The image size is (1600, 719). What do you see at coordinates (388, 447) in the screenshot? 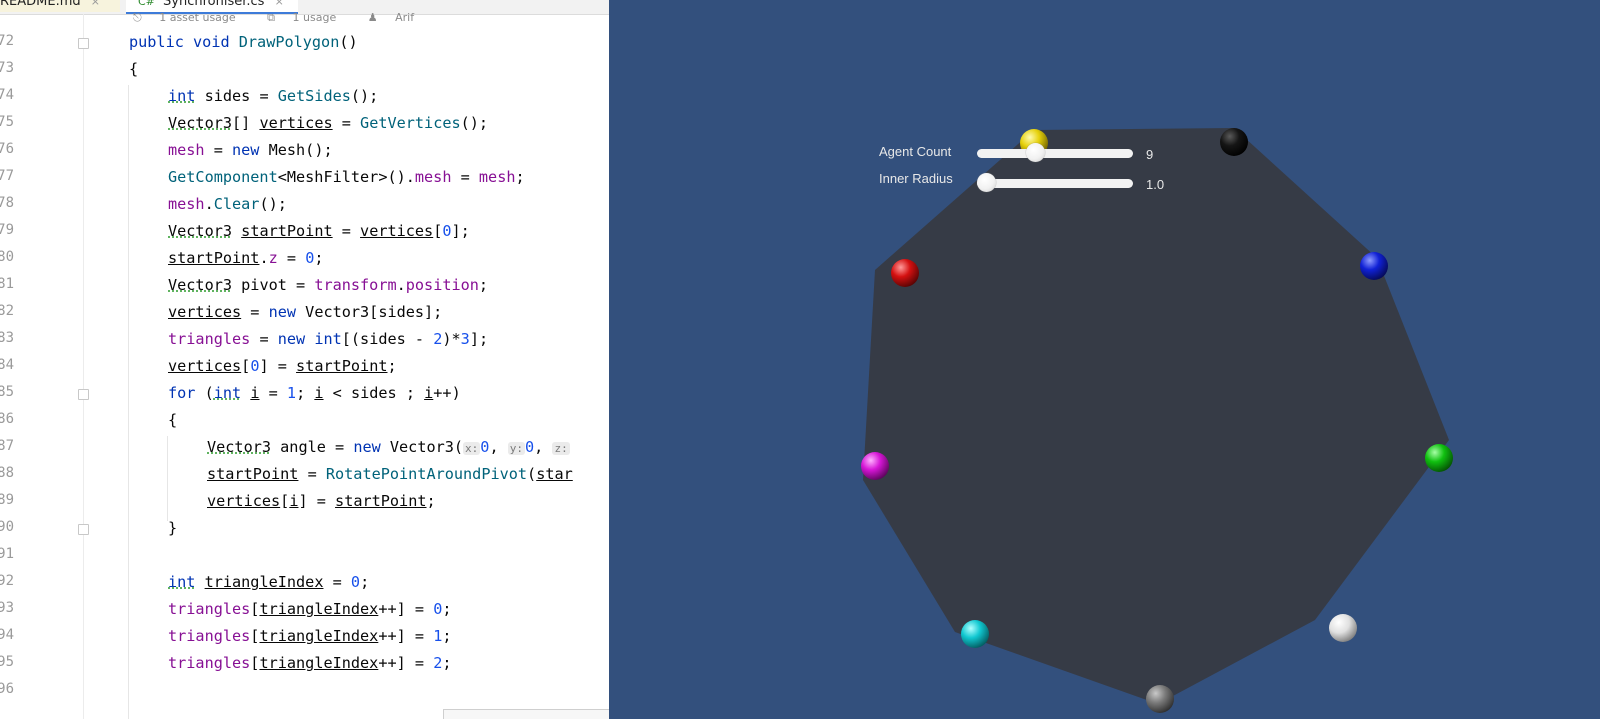
I see `code-text: Vector3 angle = new Vector3(x: 0, y: 0, z:` at bounding box center [388, 447].